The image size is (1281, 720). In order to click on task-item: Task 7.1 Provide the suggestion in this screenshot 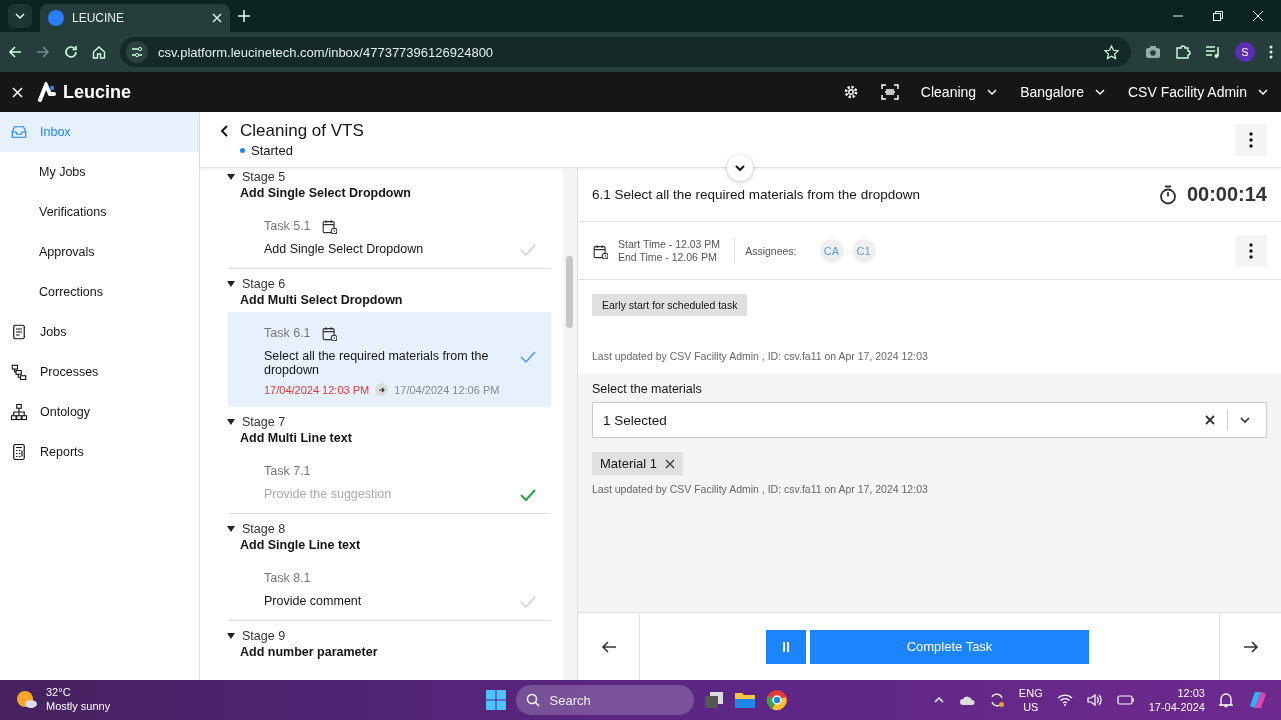, I will do `click(389, 482)`.